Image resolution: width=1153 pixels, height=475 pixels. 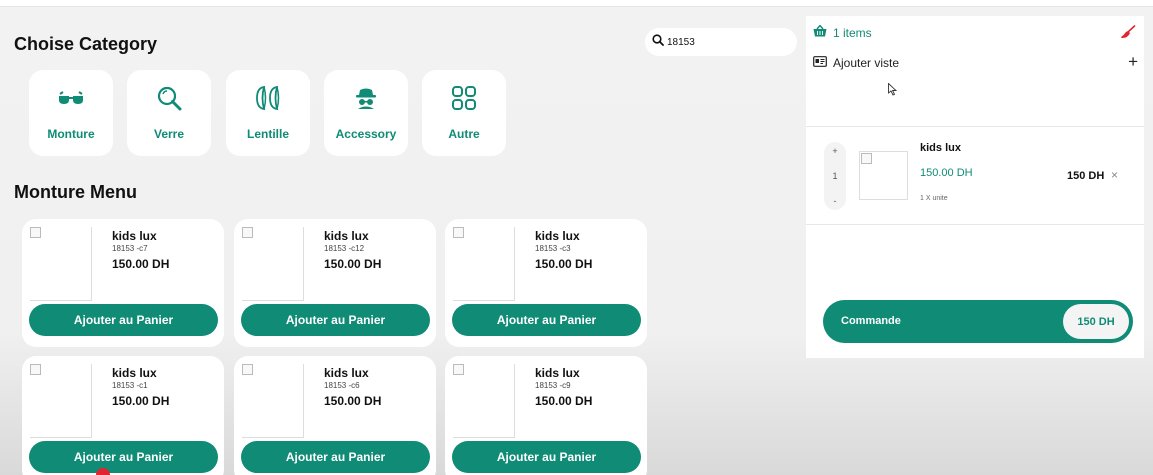 I want to click on category-label: Verre, so click(x=169, y=134).